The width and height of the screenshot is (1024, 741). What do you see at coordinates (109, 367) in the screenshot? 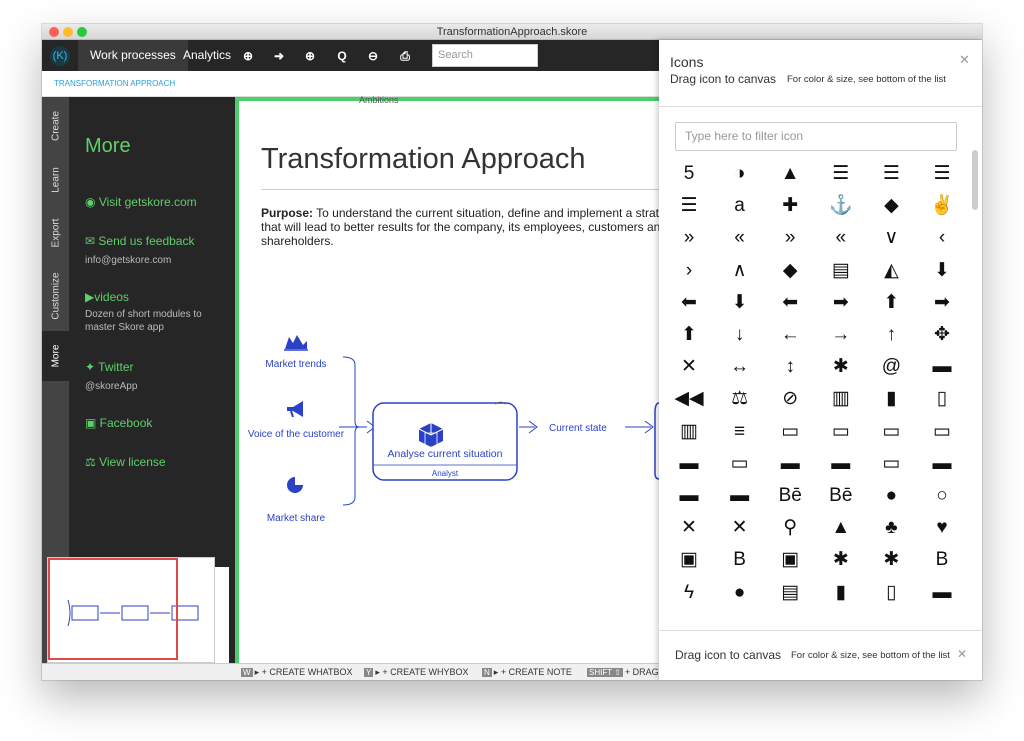
I see `twitter-link: ✦ Twitter` at bounding box center [109, 367].